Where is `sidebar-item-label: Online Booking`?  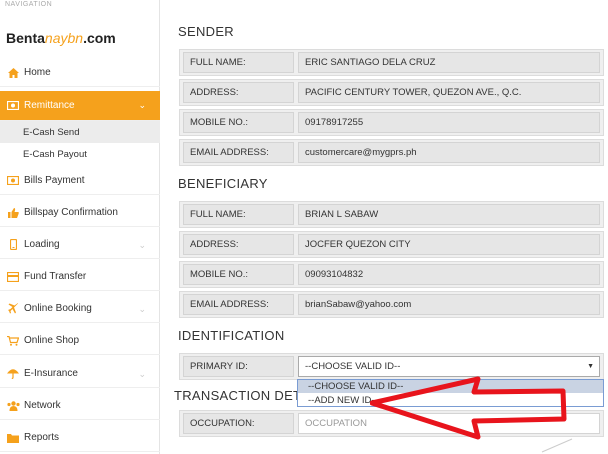
sidebar-item-label: Online Booking is located at coordinates (58, 308).